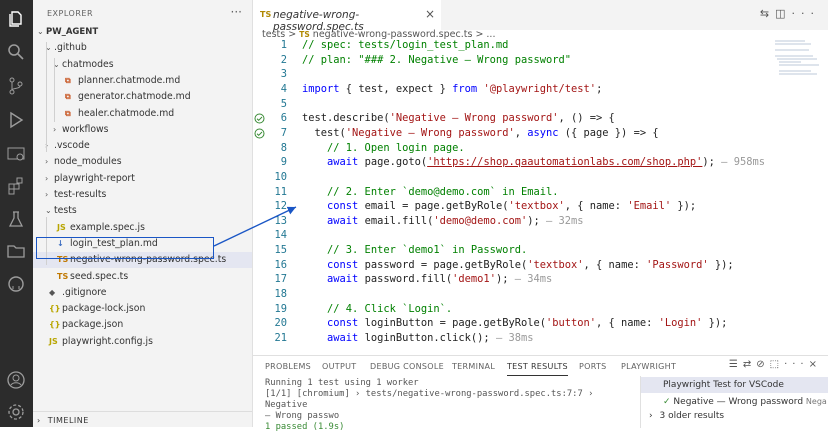 This screenshot has height=433, width=828. I want to click on older-results-label: 3 older results, so click(692, 416).